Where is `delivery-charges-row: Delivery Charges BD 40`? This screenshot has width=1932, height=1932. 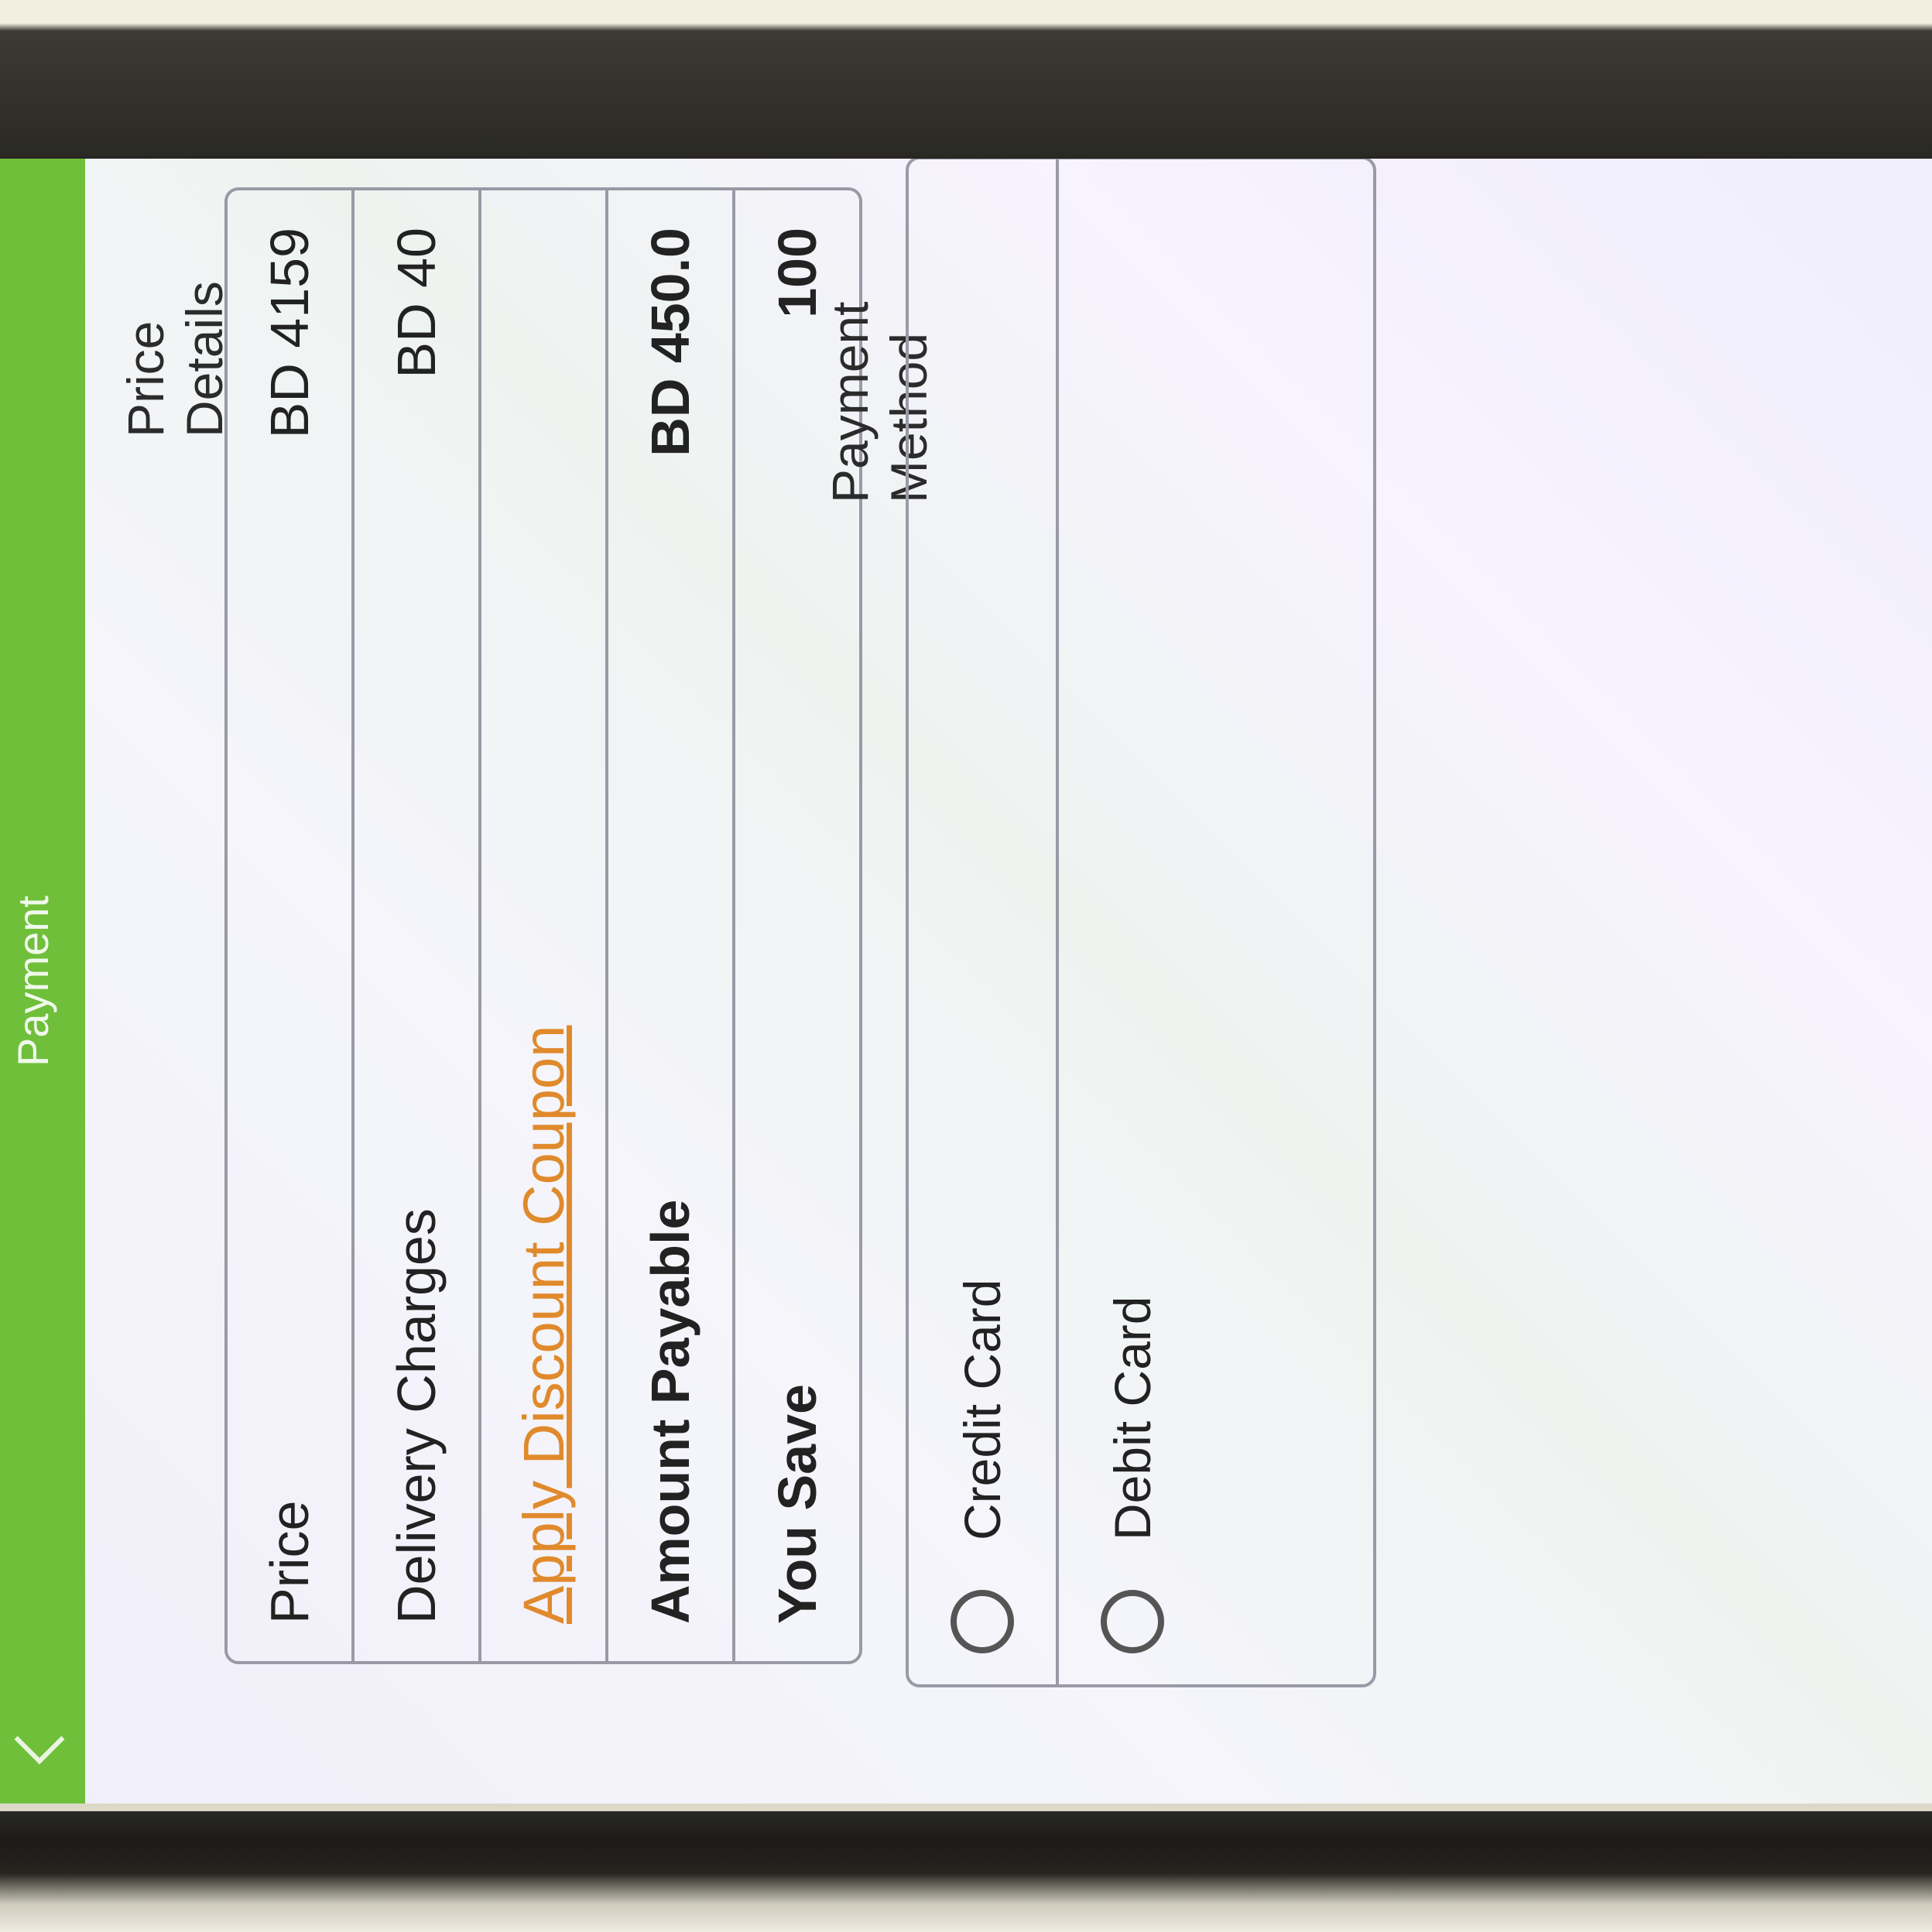 delivery-charges-row: Delivery Charges BD 40 is located at coordinates (418, 926).